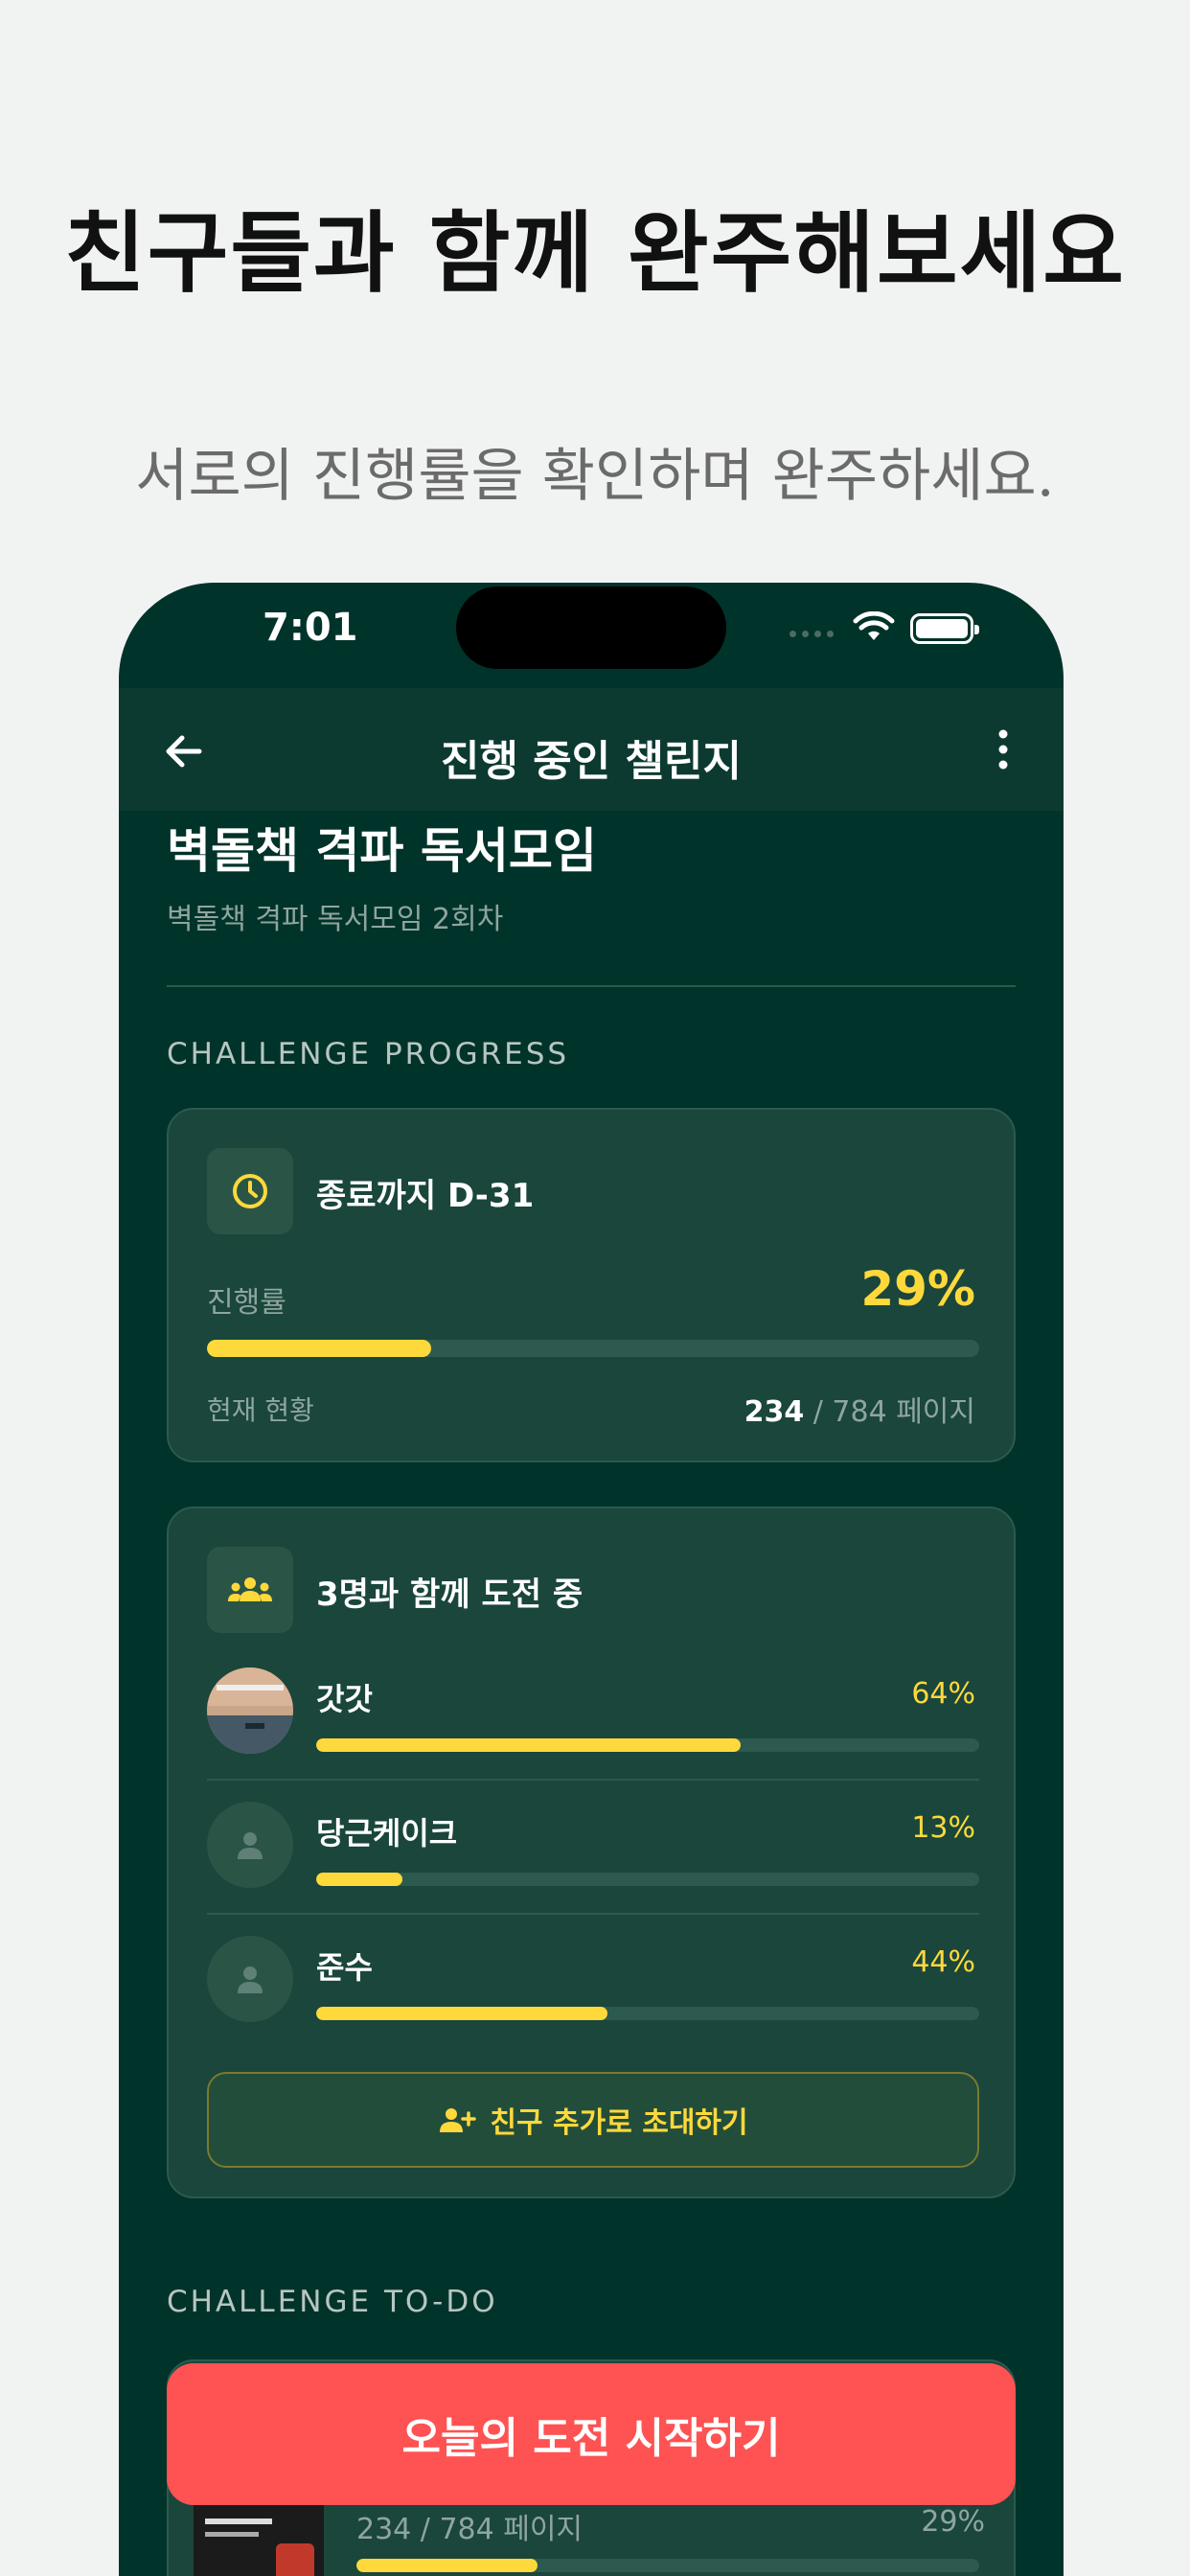  Describe the element at coordinates (943, 1962) in the screenshot. I see `member-percent: 44%` at that location.